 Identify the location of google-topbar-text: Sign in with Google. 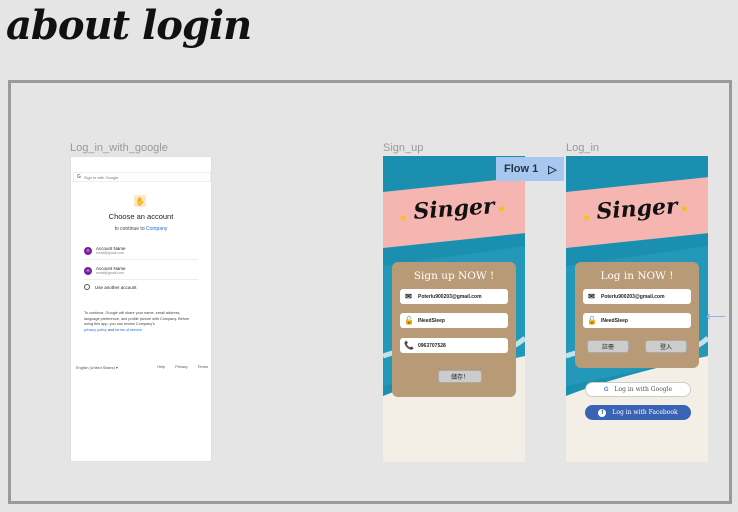
(101, 177).